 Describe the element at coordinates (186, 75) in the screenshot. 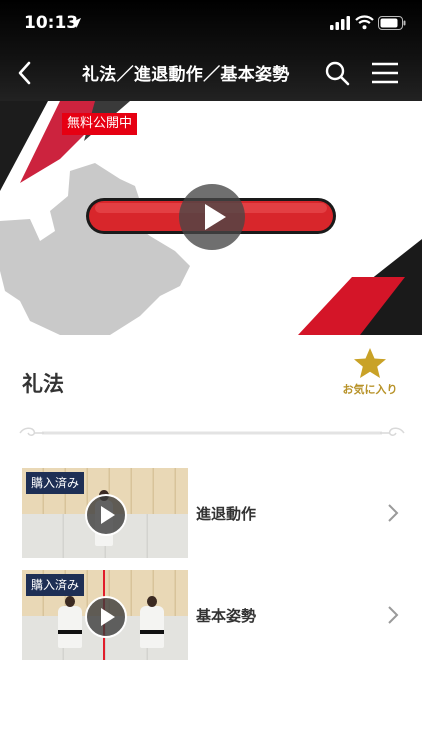

I see `page-title: 礼法／進退動作／基本姿勢` at that location.